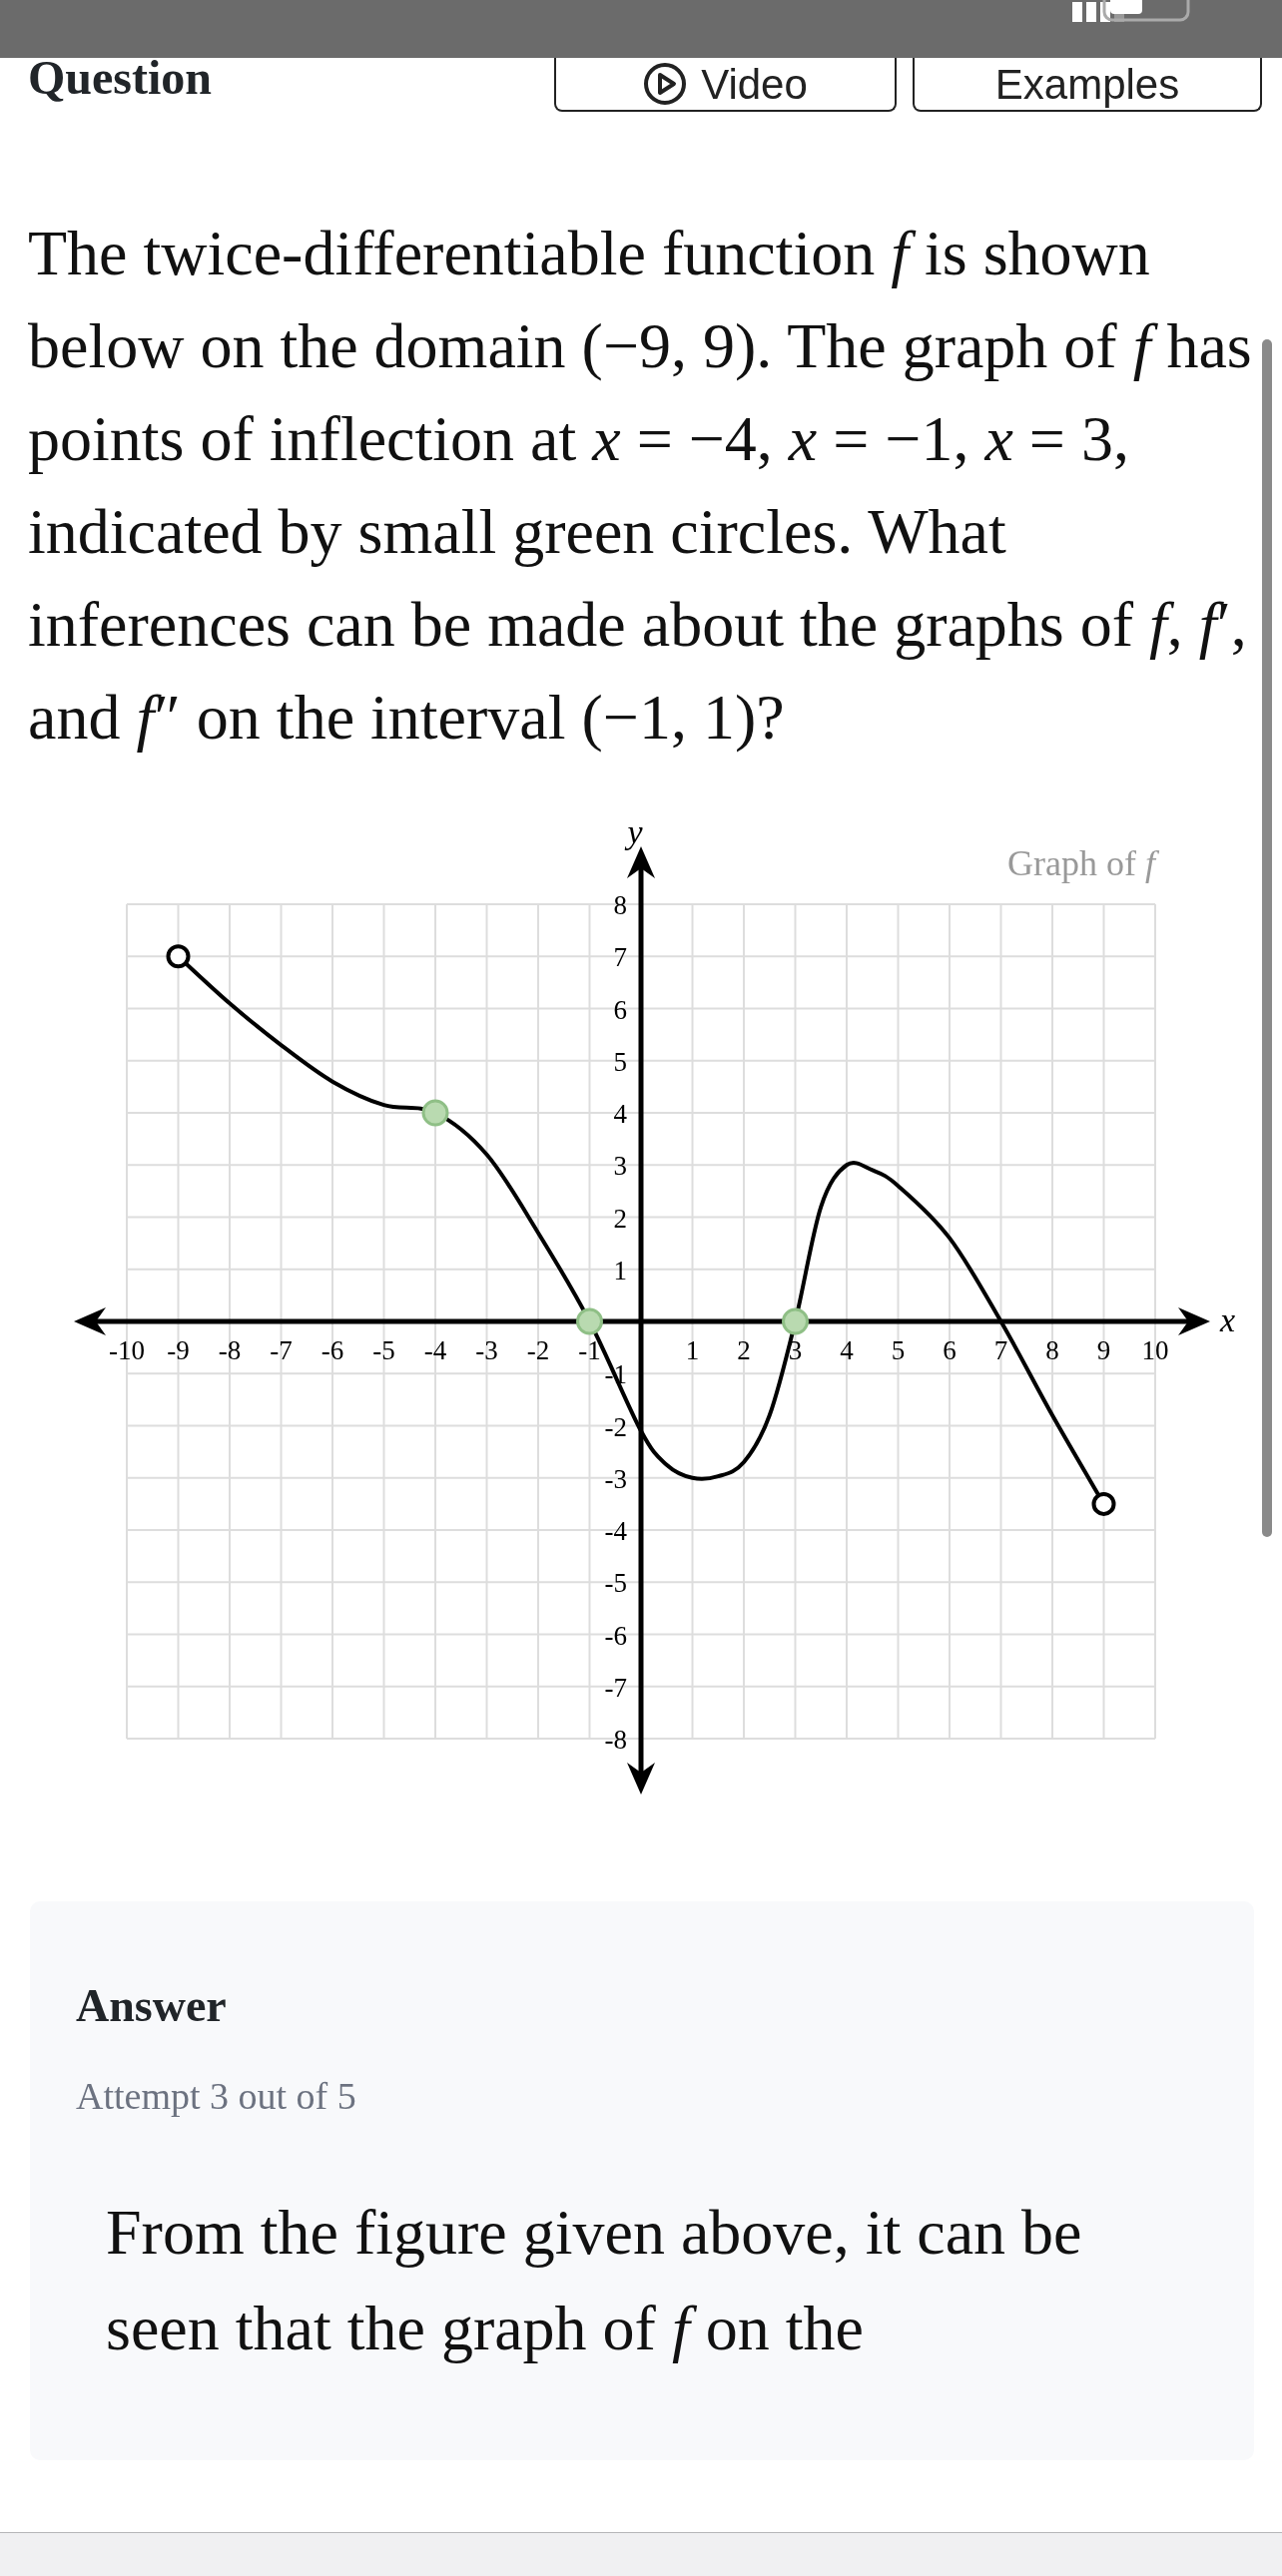  I want to click on play-icon, so click(666, 84).